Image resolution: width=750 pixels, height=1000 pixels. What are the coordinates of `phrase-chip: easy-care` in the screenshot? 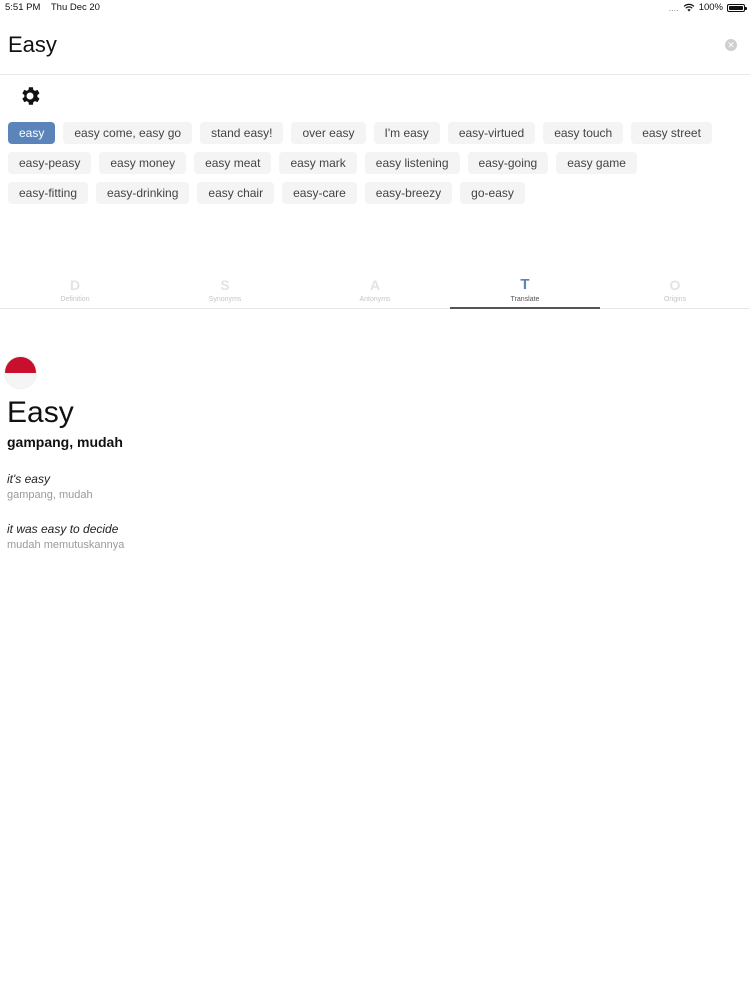 It's located at (319, 193).